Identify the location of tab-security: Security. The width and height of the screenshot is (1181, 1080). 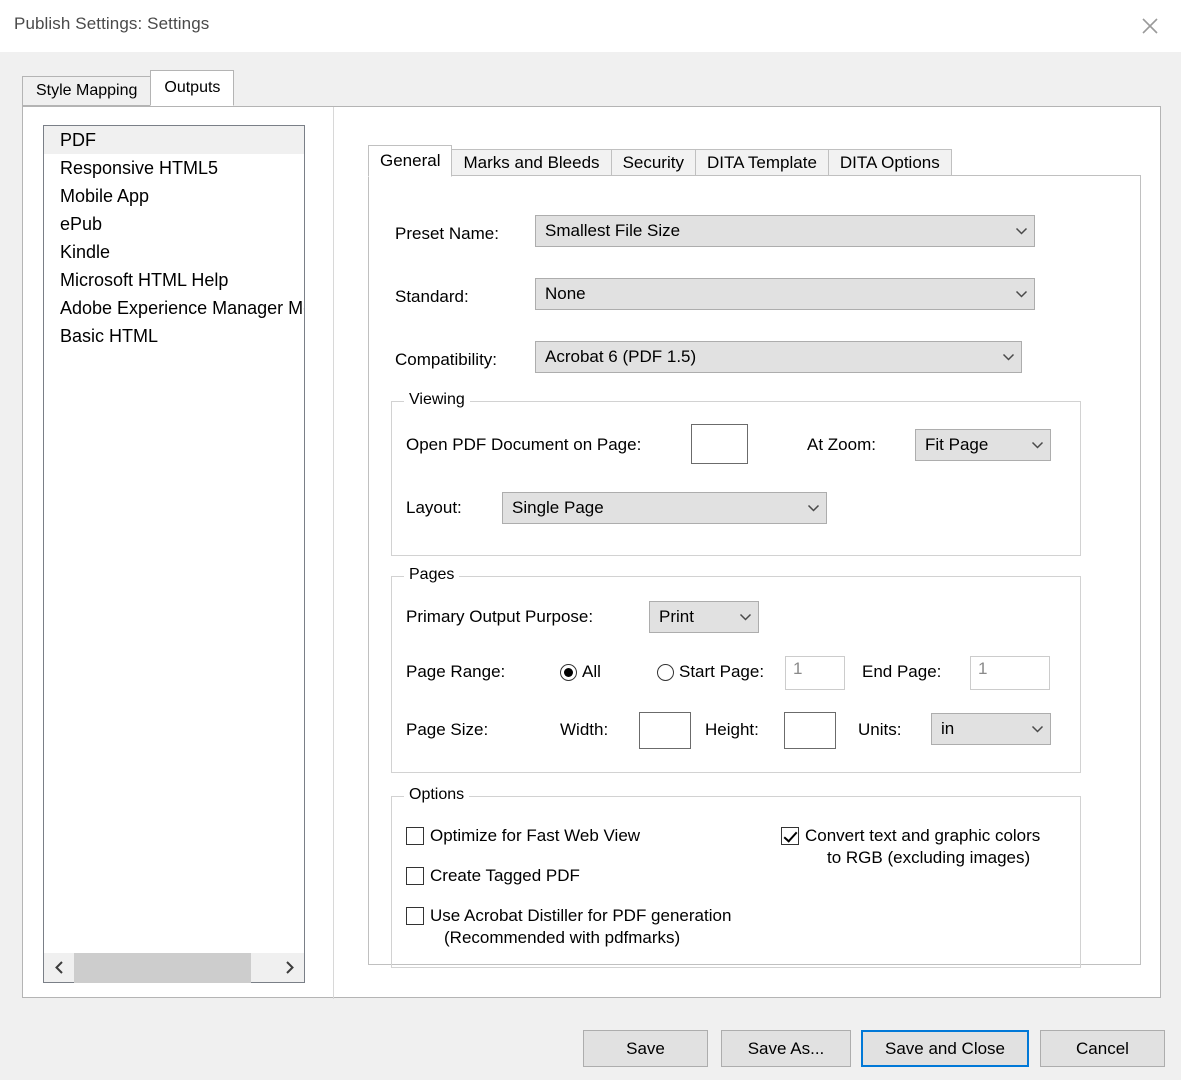
(653, 163).